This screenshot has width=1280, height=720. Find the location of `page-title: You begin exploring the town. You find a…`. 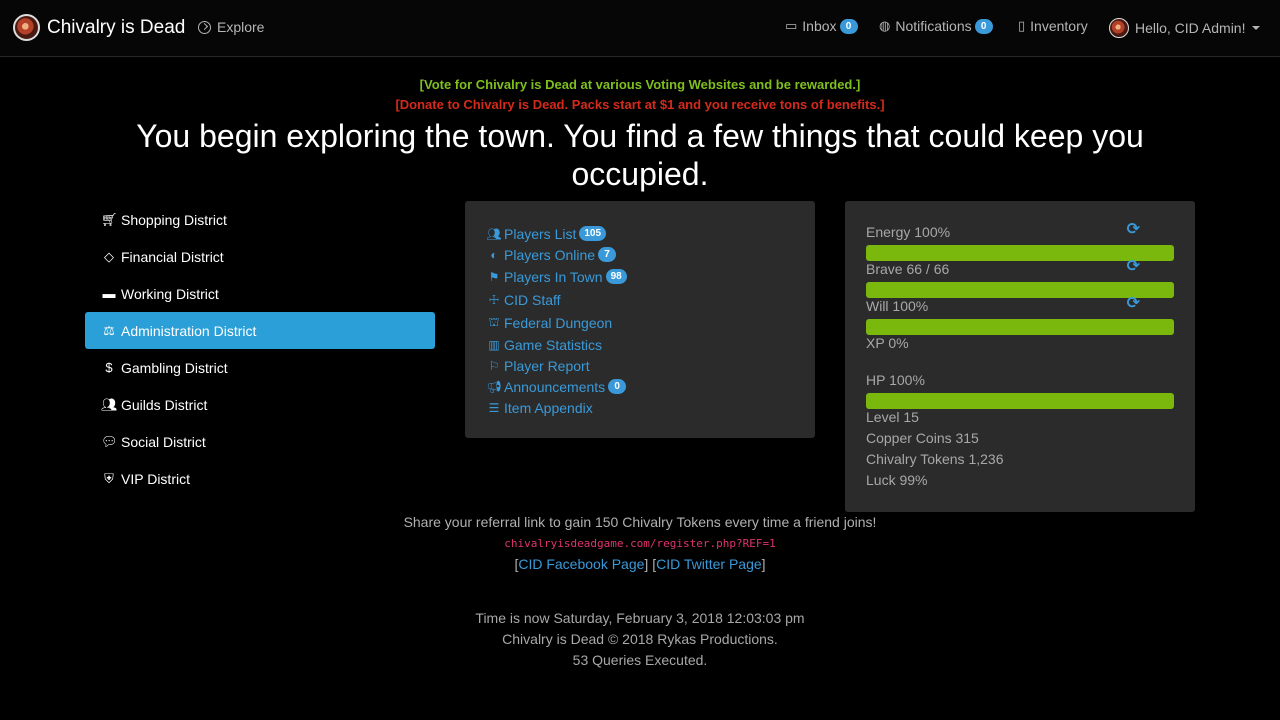

page-title: You begin exploring the town. You find a… is located at coordinates (640, 155).